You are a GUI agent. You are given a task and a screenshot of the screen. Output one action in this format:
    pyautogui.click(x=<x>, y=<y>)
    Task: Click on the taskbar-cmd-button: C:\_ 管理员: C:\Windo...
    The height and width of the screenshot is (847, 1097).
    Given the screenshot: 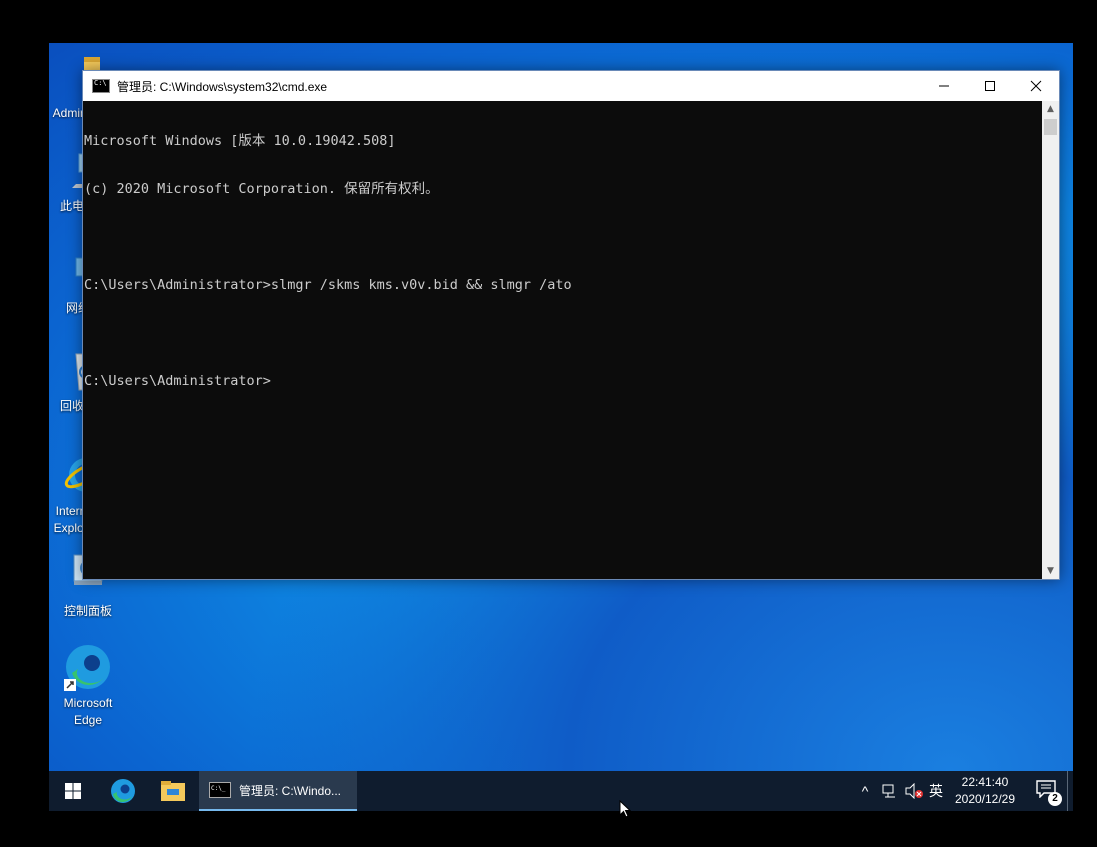 What is the action you would take?
    pyautogui.click(x=278, y=791)
    